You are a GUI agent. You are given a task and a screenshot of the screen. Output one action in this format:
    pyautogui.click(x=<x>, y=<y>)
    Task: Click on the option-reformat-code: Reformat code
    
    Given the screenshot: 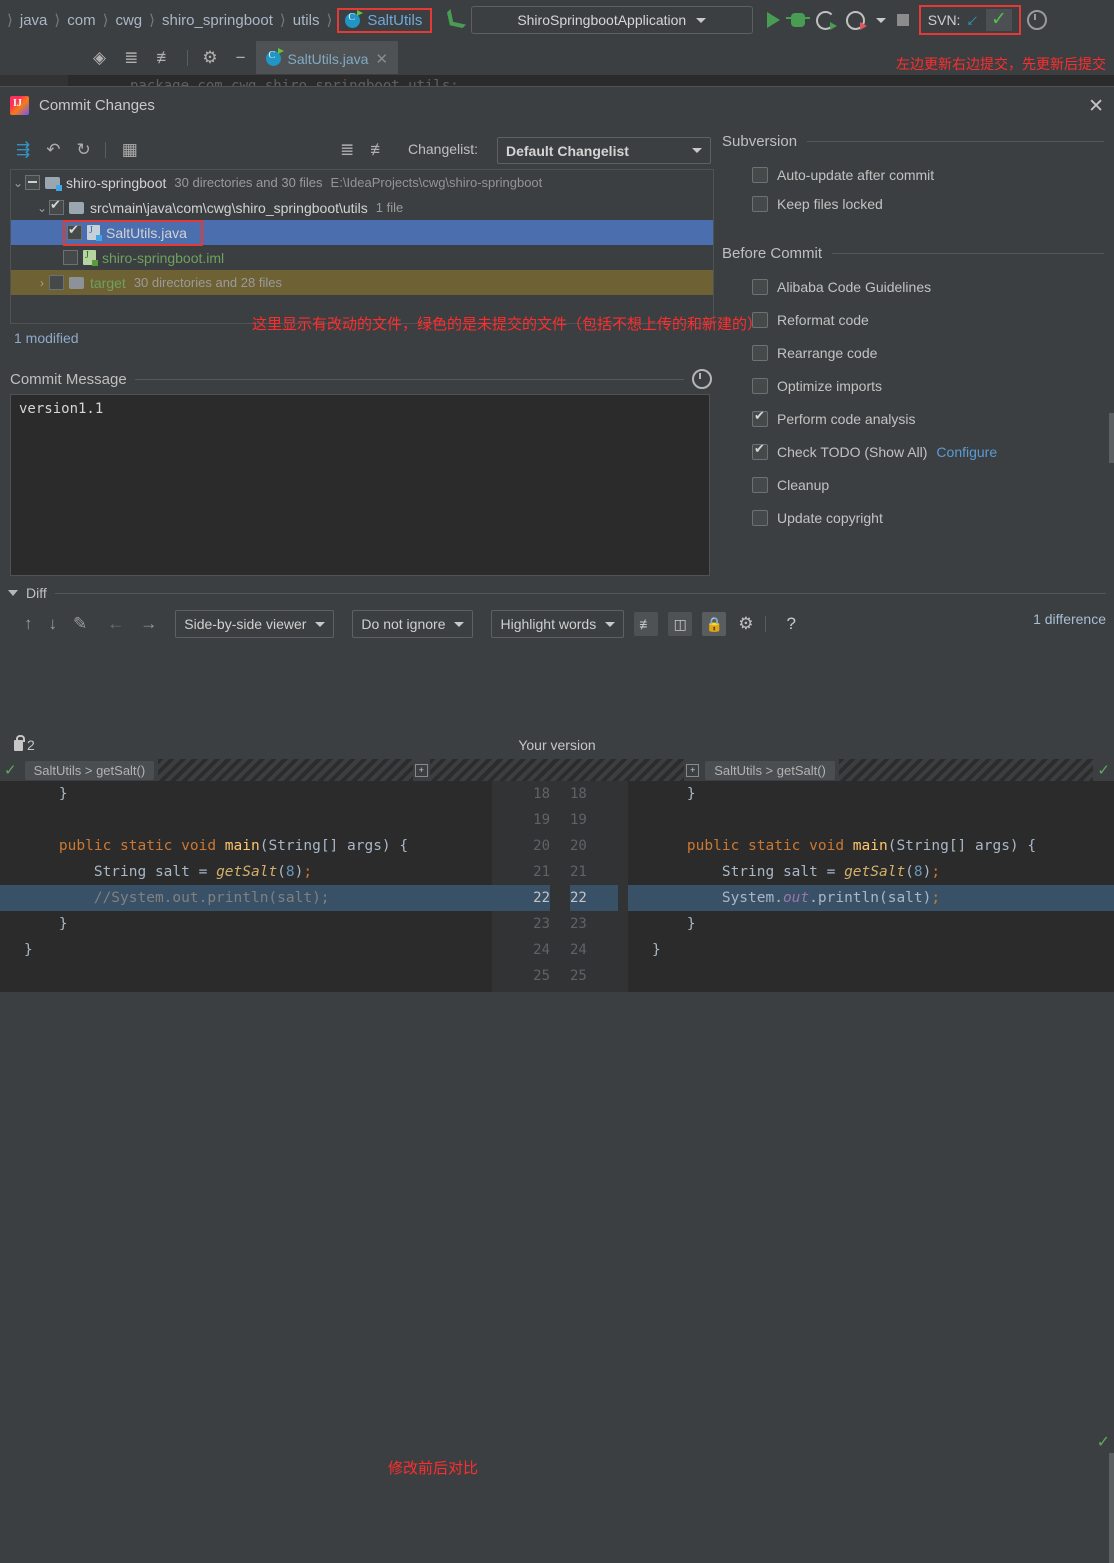 What is the action you would take?
    pyautogui.click(x=913, y=319)
    